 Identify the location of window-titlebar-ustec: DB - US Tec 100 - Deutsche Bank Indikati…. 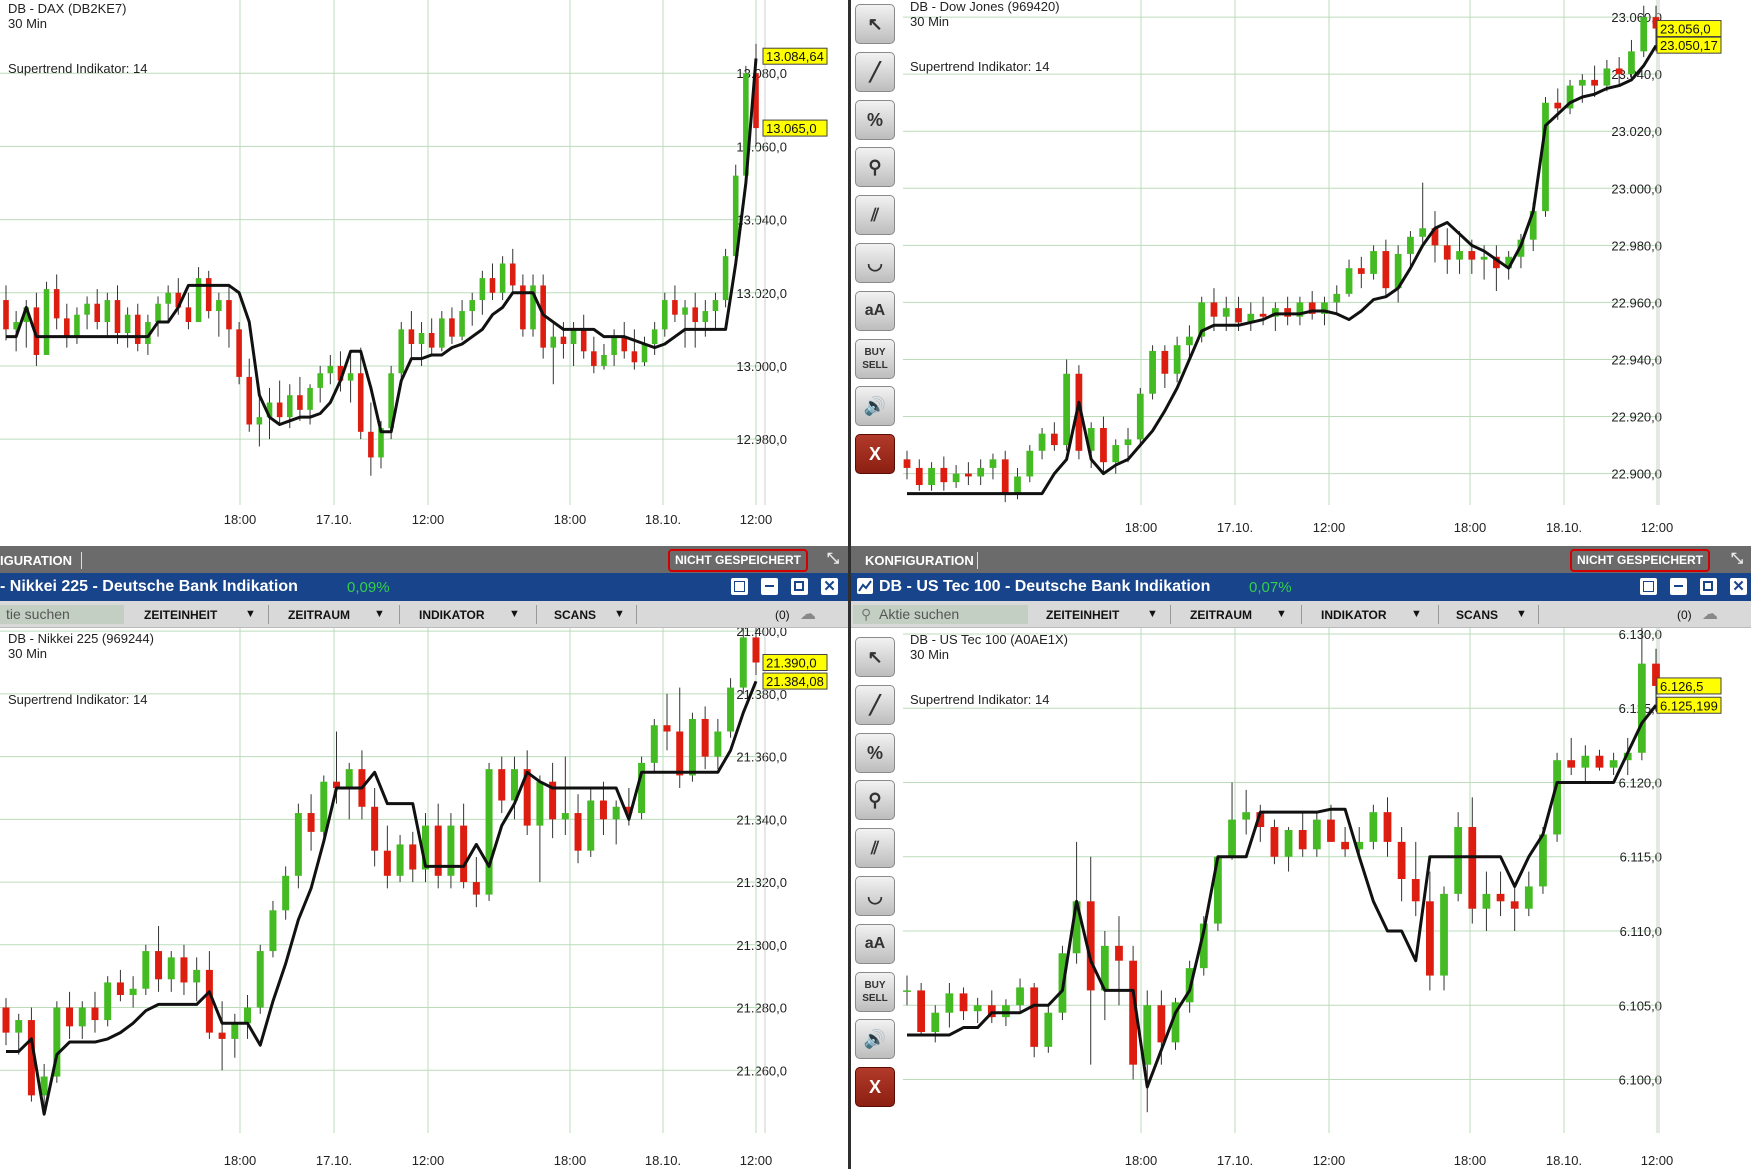
(1301, 587).